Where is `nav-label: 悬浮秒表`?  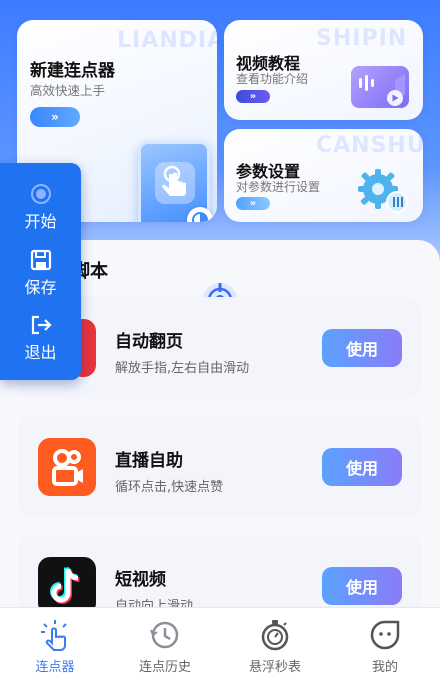
nav-label: 悬浮秒表 is located at coordinates (274, 667).